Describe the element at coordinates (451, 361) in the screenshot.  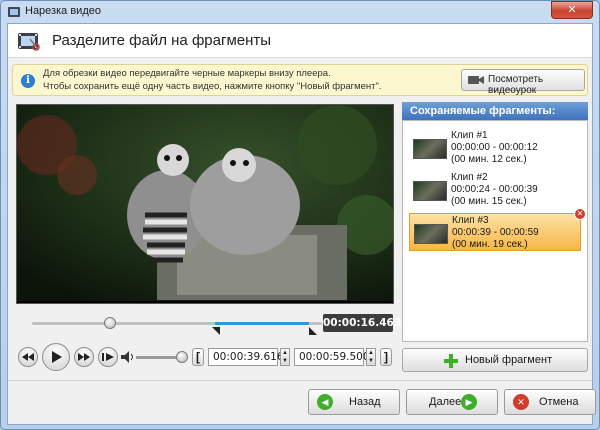
I see `green-plus-icon` at that location.